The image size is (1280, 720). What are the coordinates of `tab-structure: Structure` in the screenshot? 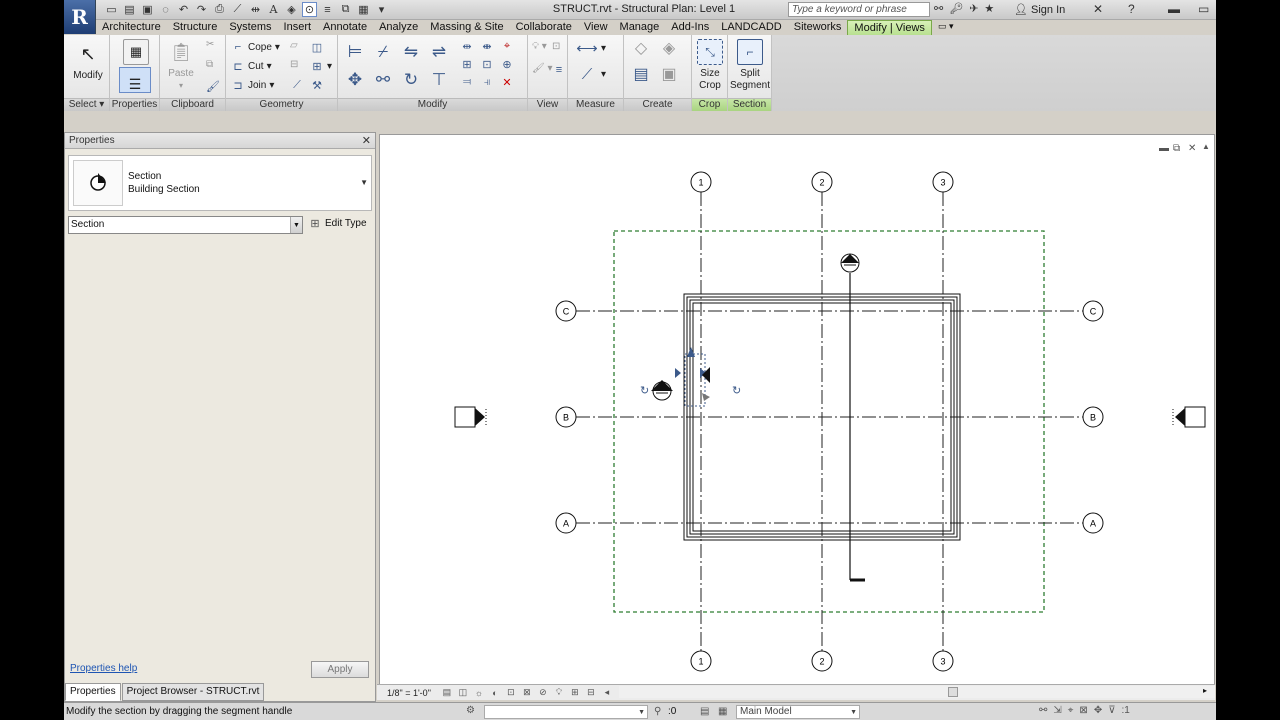 It's located at (195, 27).